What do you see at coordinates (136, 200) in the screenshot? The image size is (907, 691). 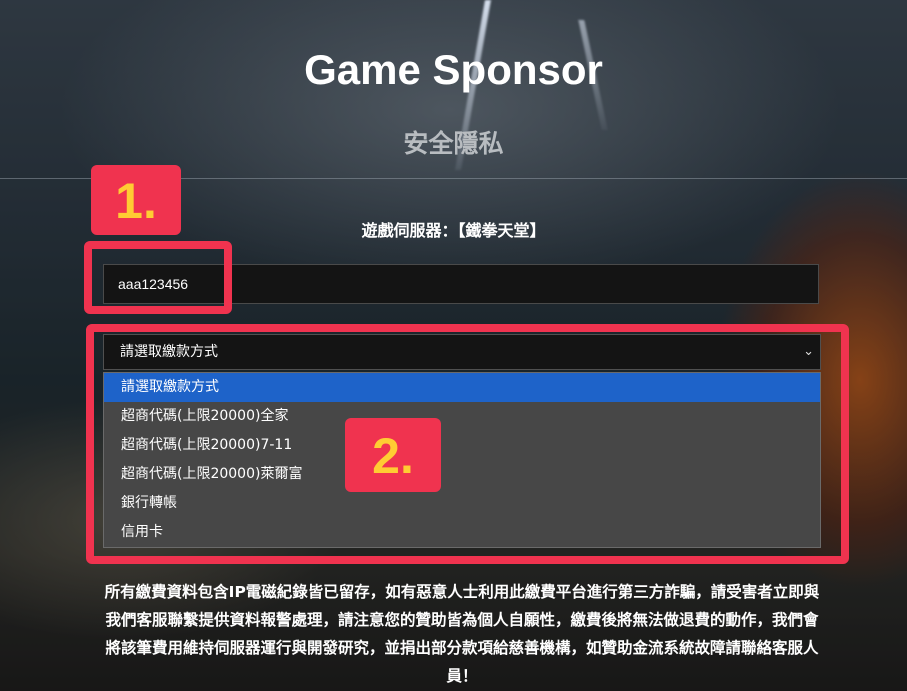 I see `annotation-step-1: 1.` at bounding box center [136, 200].